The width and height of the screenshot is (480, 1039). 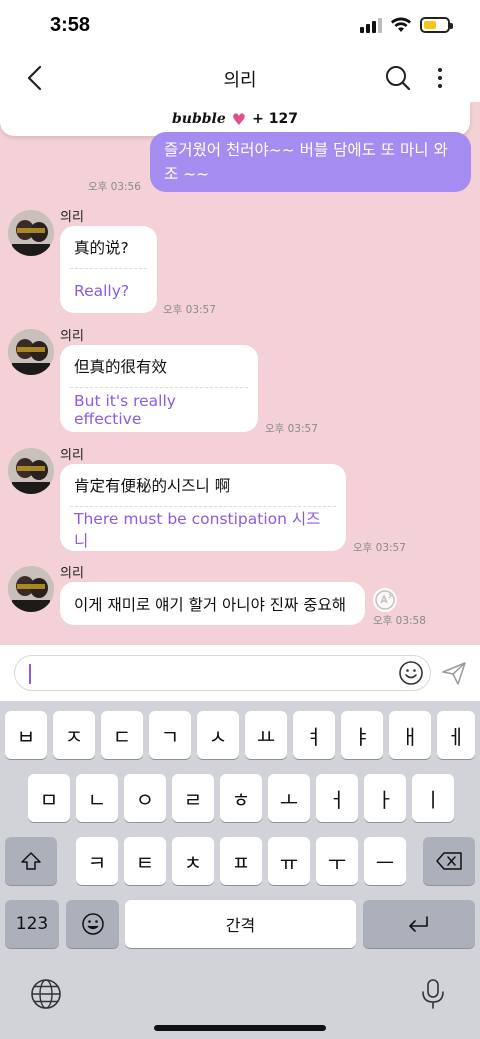 I want to click on key: ㄹ, so click(x=193, y=798).